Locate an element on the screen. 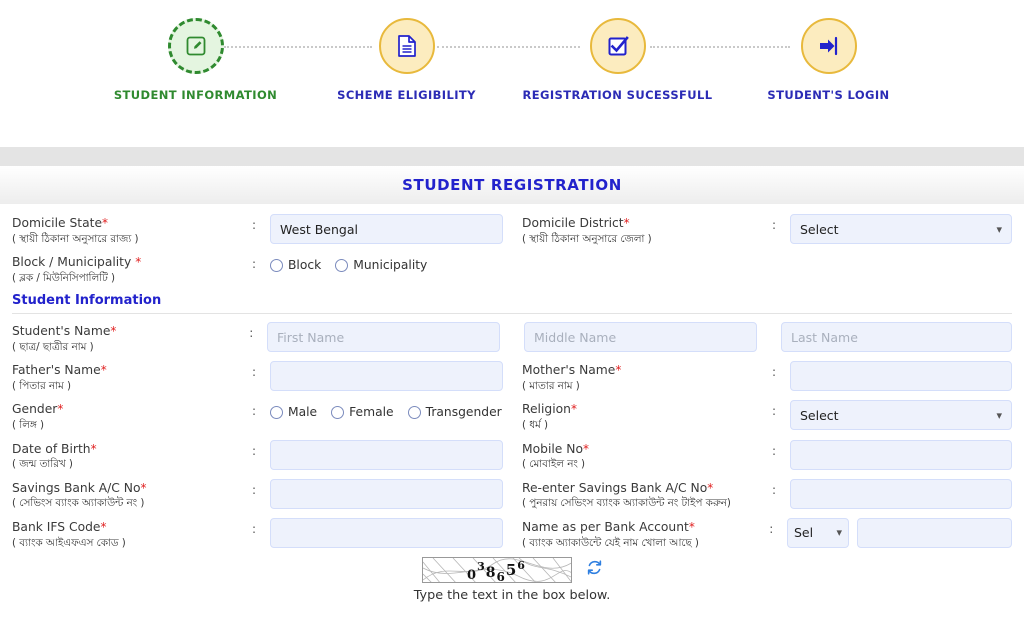 This screenshot has height=643, width=1024. stepper-label-registration-successfull: REGISTRATION SUCESSFULL is located at coordinates (617, 95).